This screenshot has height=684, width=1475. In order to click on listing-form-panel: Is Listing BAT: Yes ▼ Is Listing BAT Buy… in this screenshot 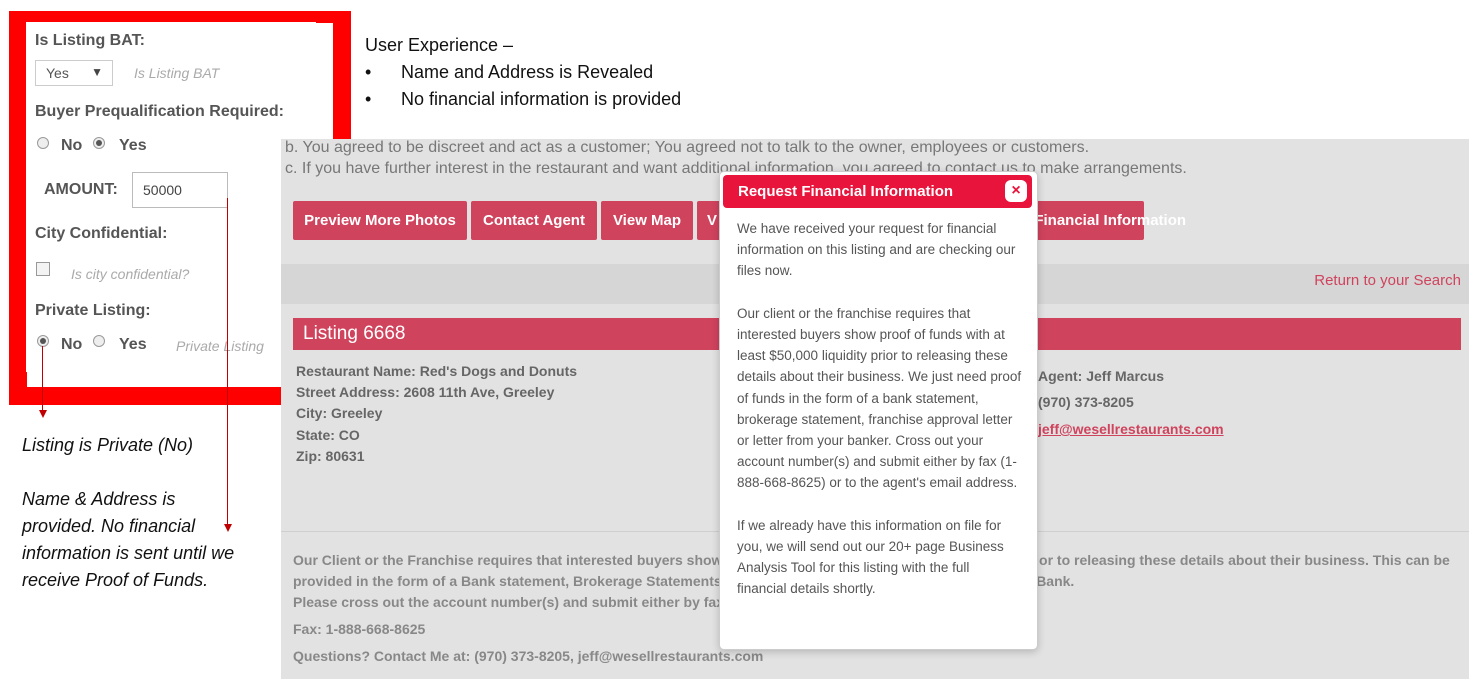, I will do `click(171, 197)`.